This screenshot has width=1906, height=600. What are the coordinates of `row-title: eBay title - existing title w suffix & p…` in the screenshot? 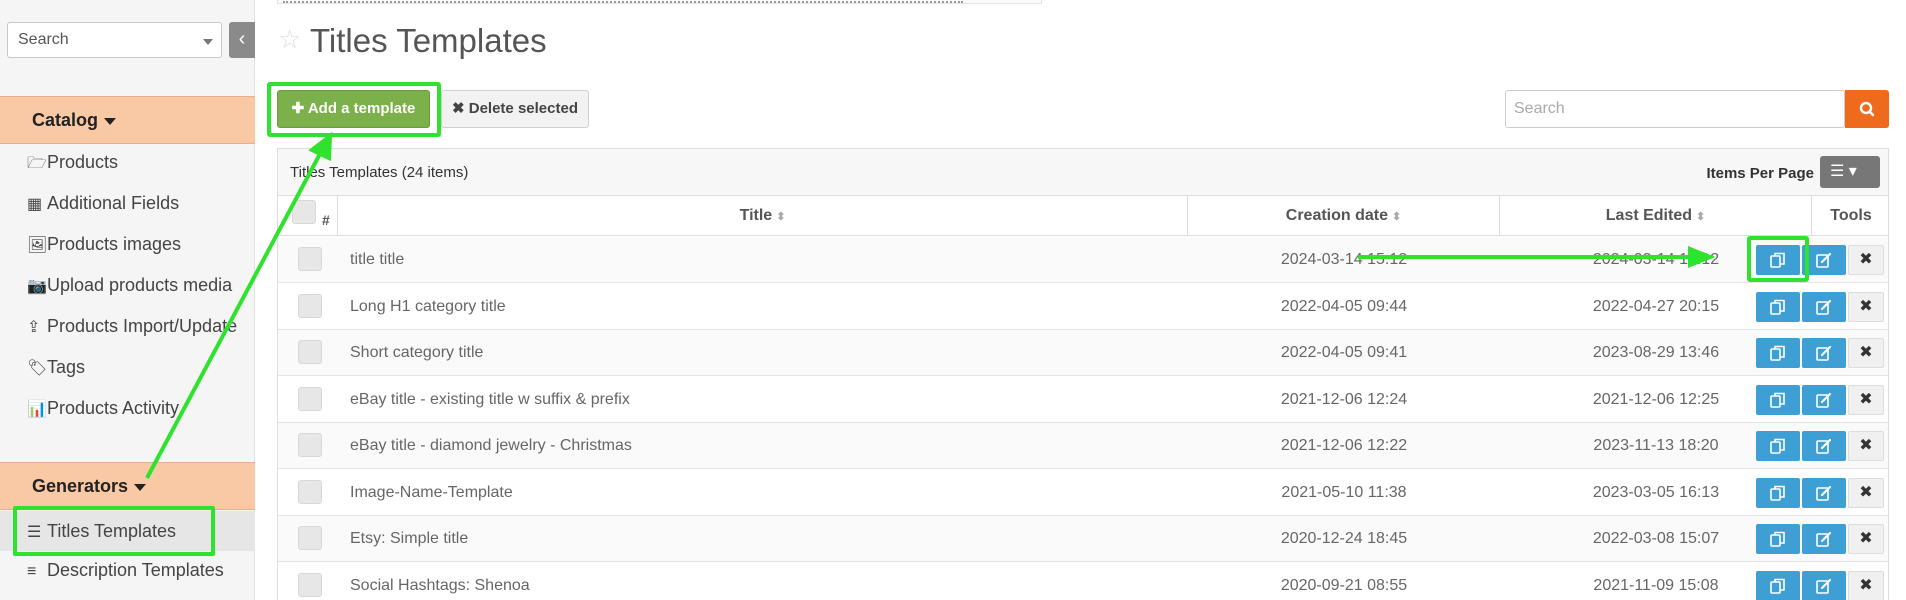 It's located at (490, 400).